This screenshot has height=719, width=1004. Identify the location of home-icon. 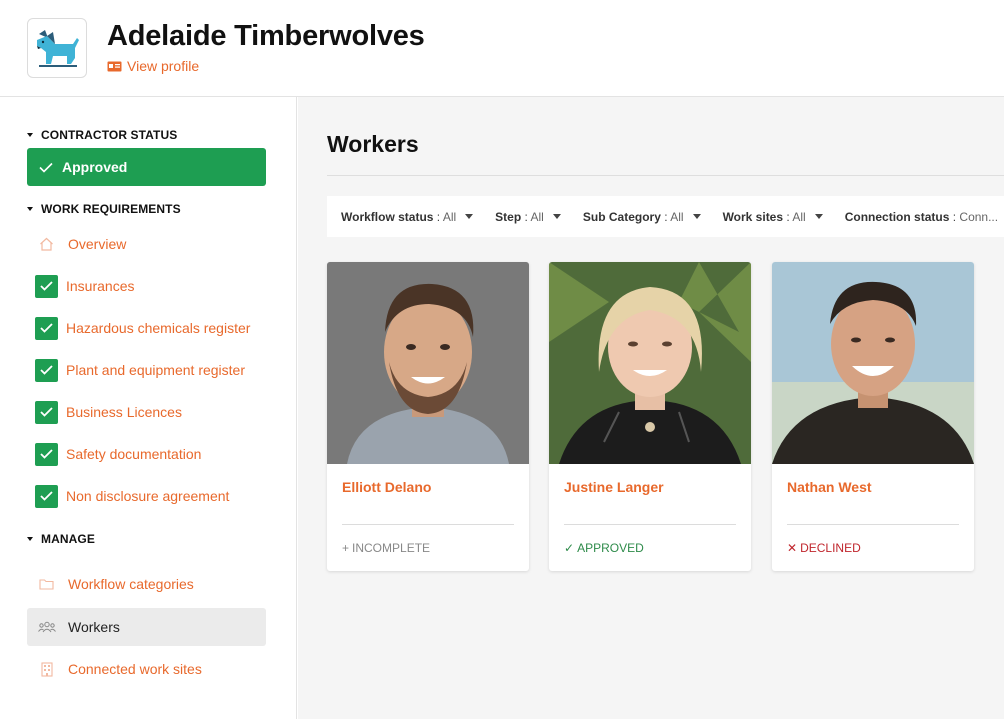
(46, 244).